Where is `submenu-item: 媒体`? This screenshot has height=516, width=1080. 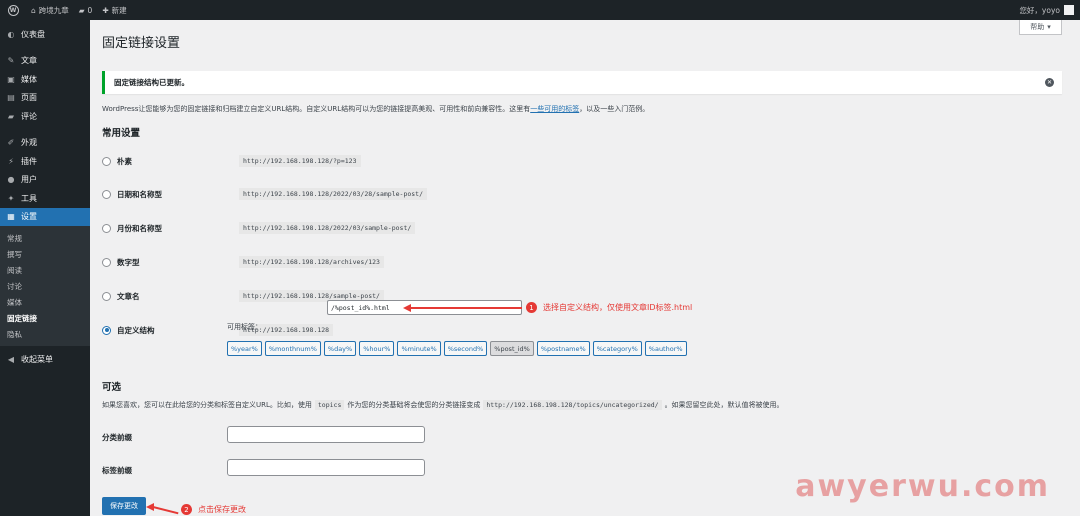 submenu-item: 媒体 is located at coordinates (45, 302).